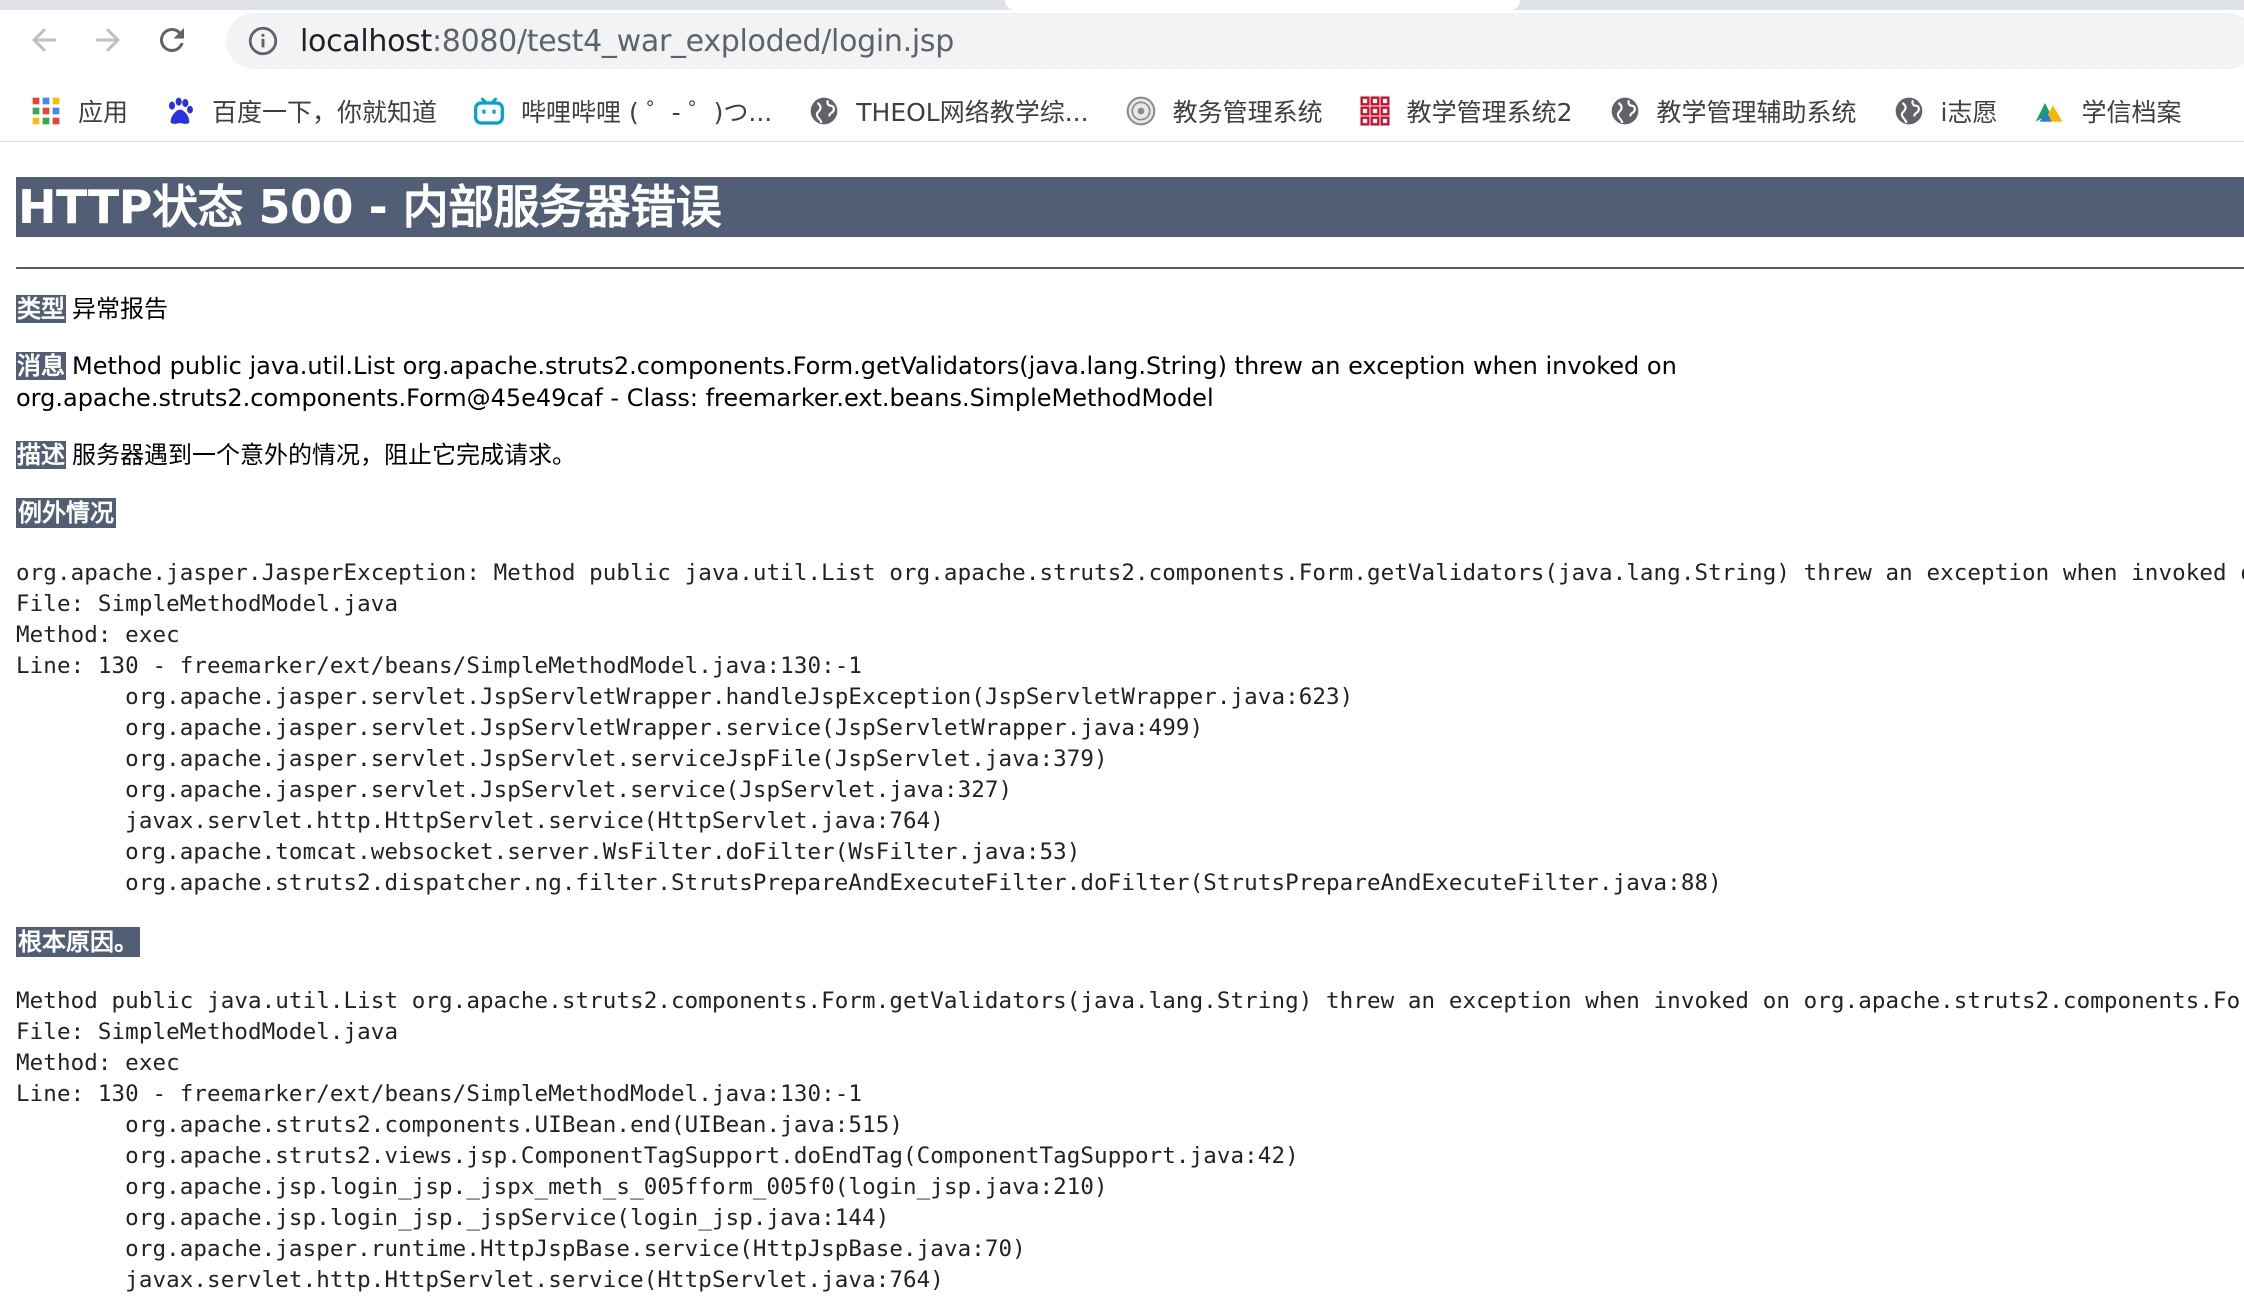 The width and height of the screenshot is (2244, 1299). I want to click on bookmark-label: 教学管理系统2, so click(1489, 112).